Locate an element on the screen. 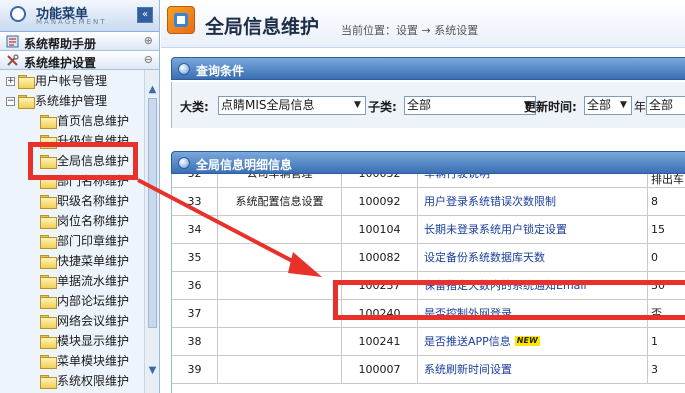 The image size is (685, 393). row-code: 100241 is located at coordinates (380, 342).